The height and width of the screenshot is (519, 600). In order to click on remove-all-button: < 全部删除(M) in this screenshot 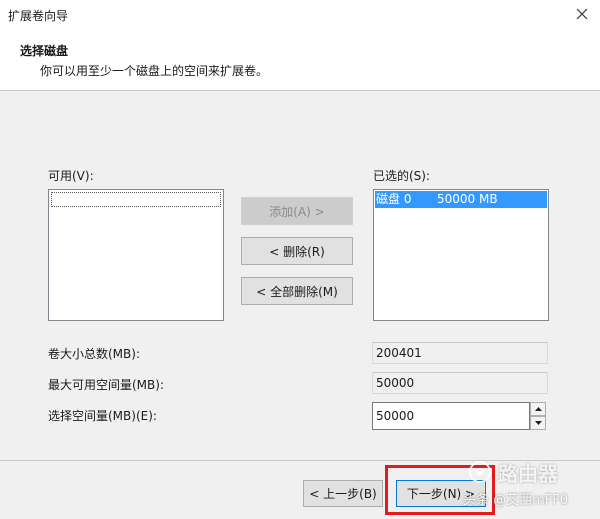, I will do `click(297, 291)`.